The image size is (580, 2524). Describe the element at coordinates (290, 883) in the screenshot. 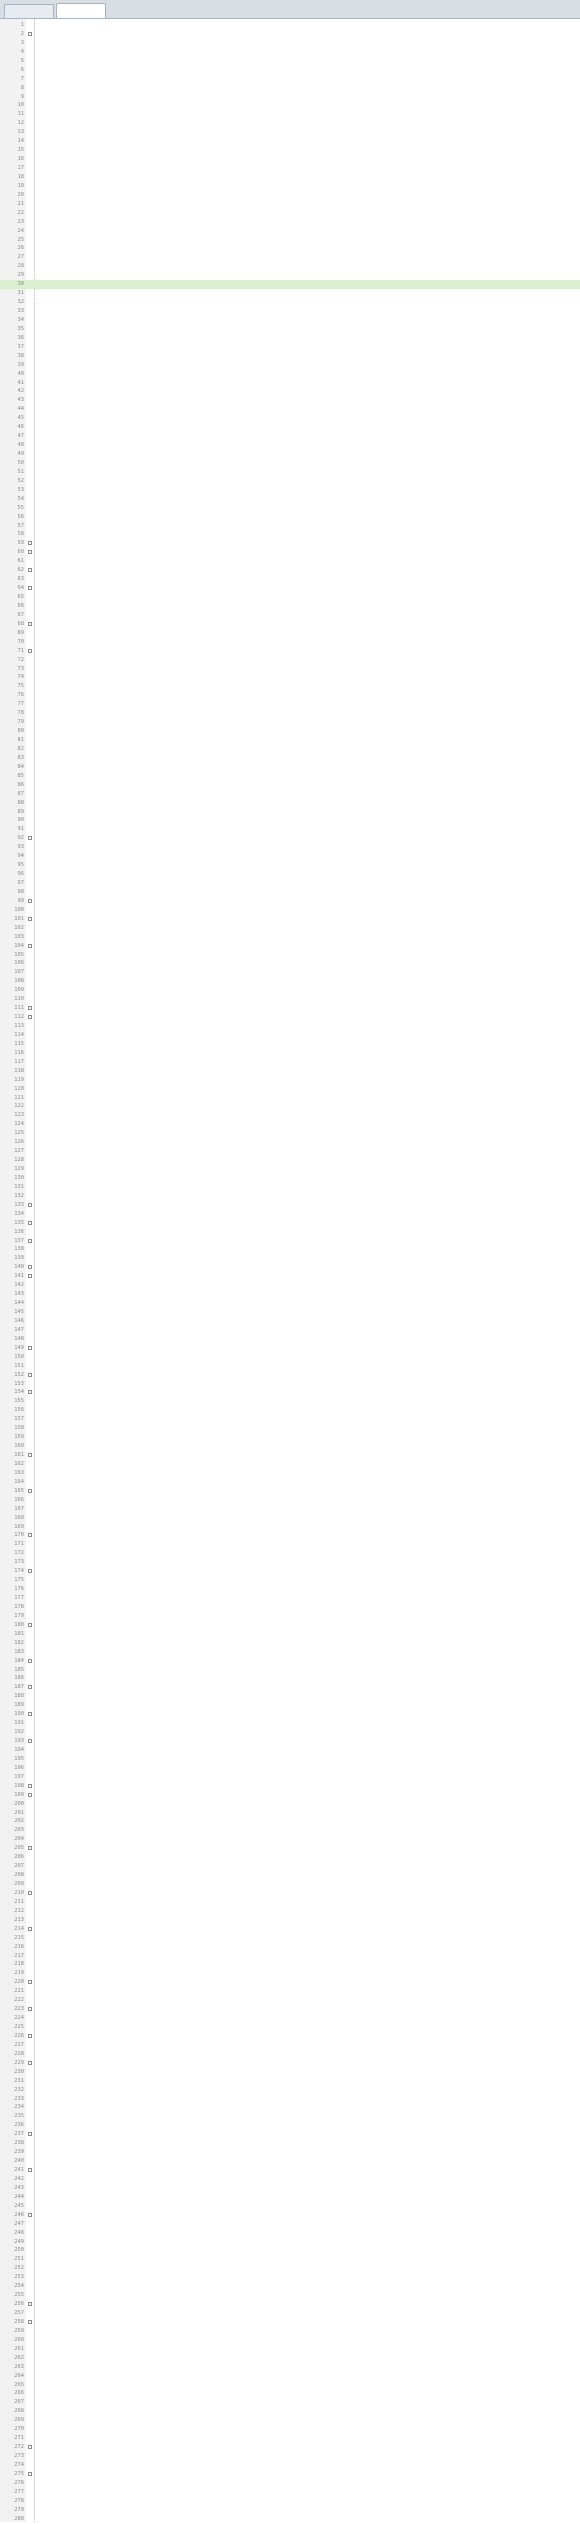

I see `code-line: 97` at that location.